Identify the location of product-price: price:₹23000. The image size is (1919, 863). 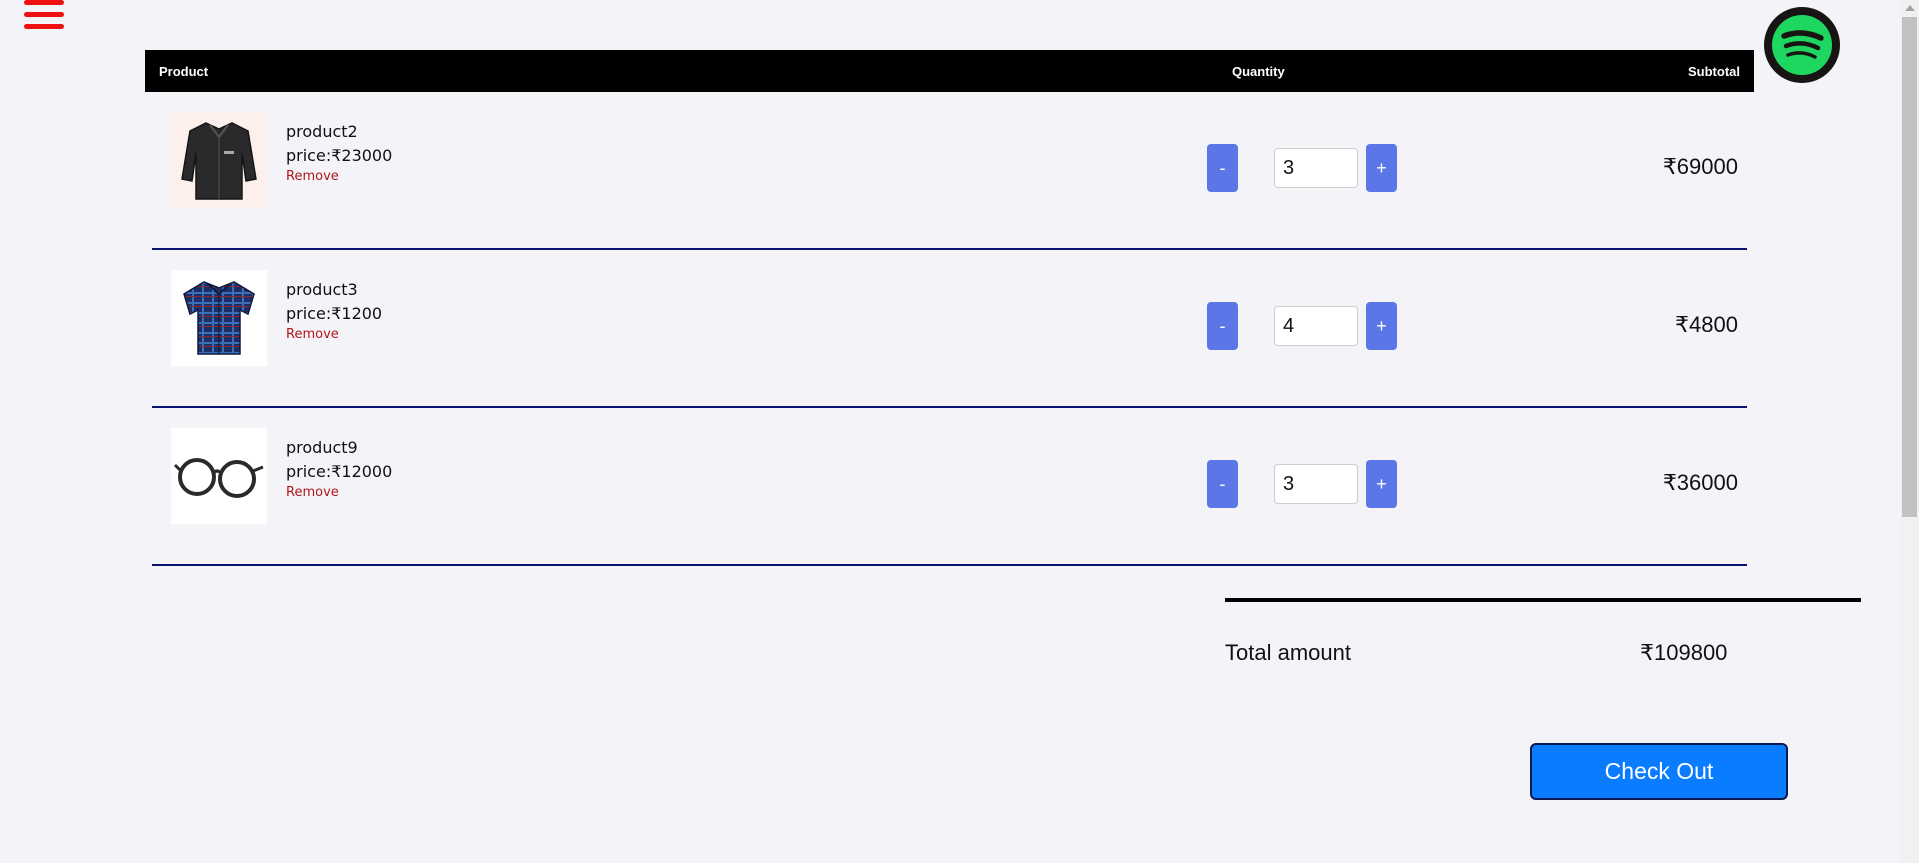
(339, 155).